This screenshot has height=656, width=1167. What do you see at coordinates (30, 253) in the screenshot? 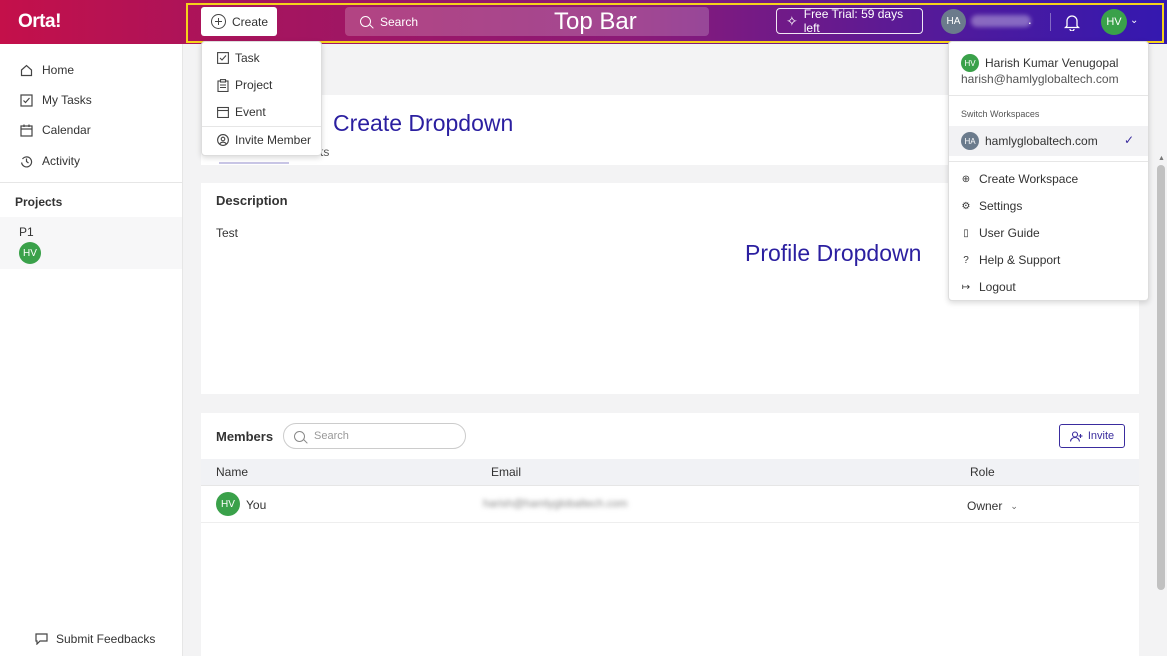
I see `project-member-avatar: HV` at bounding box center [30, 253].